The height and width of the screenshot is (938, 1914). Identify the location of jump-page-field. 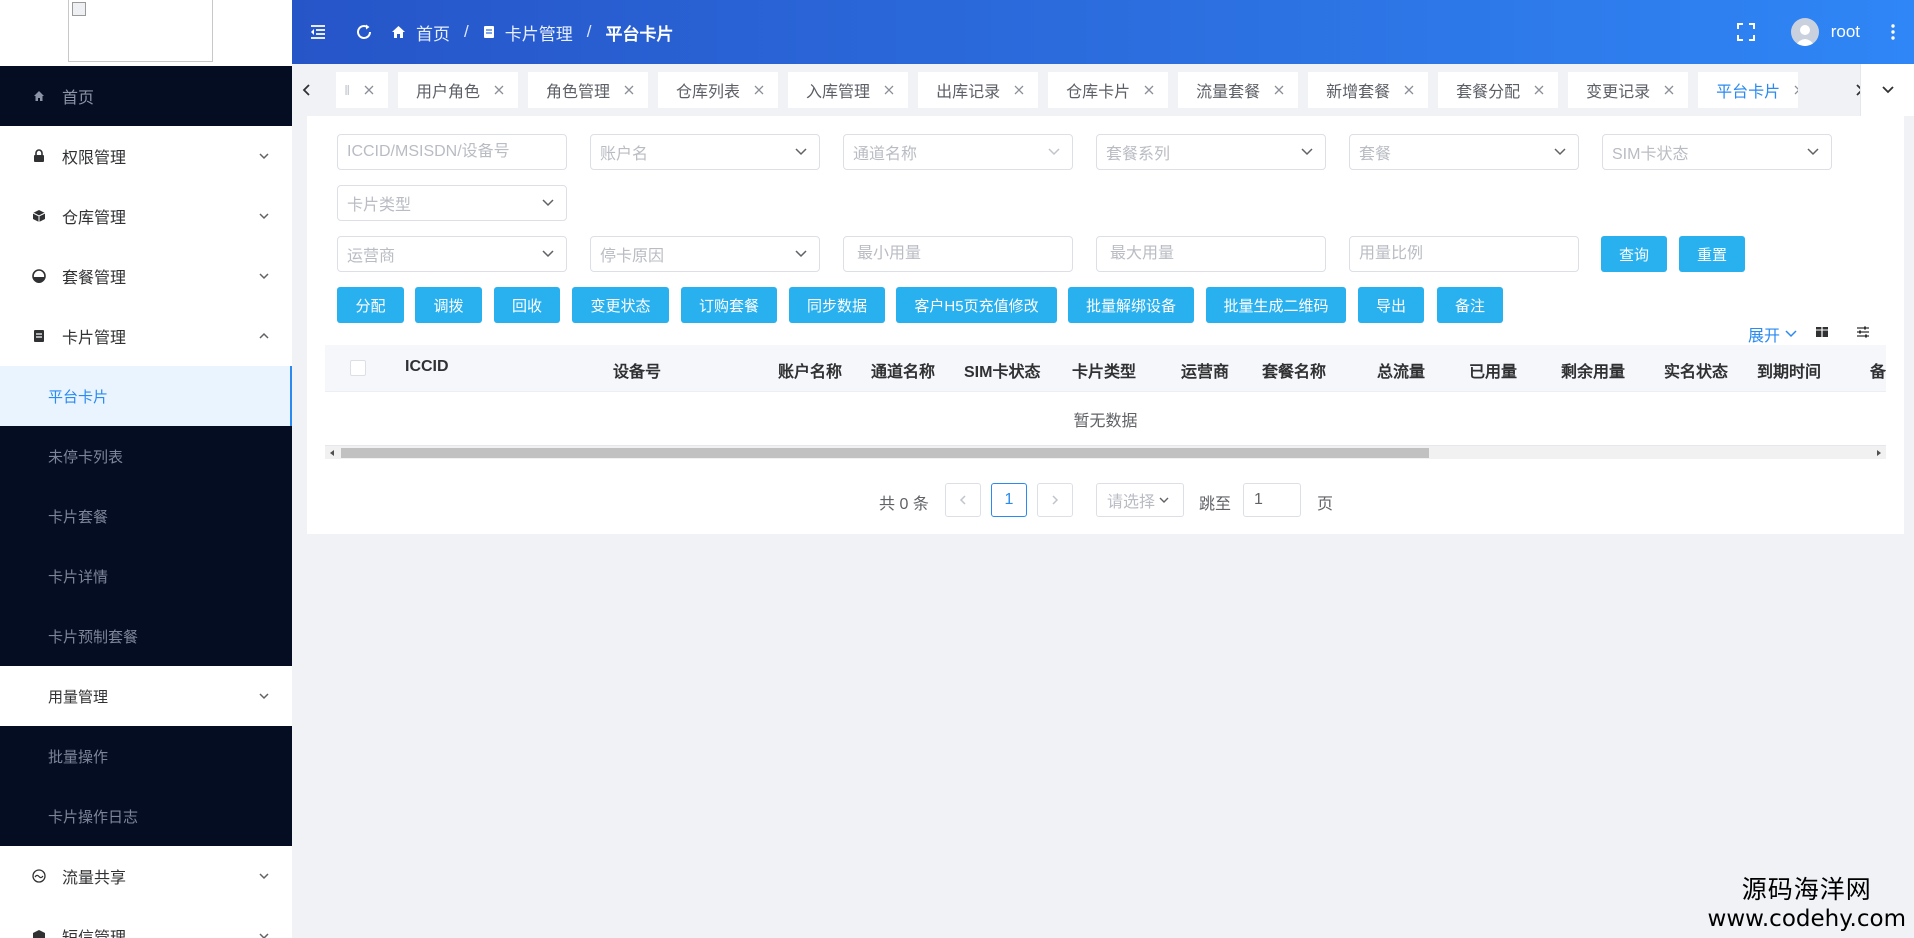
(1274, 500).